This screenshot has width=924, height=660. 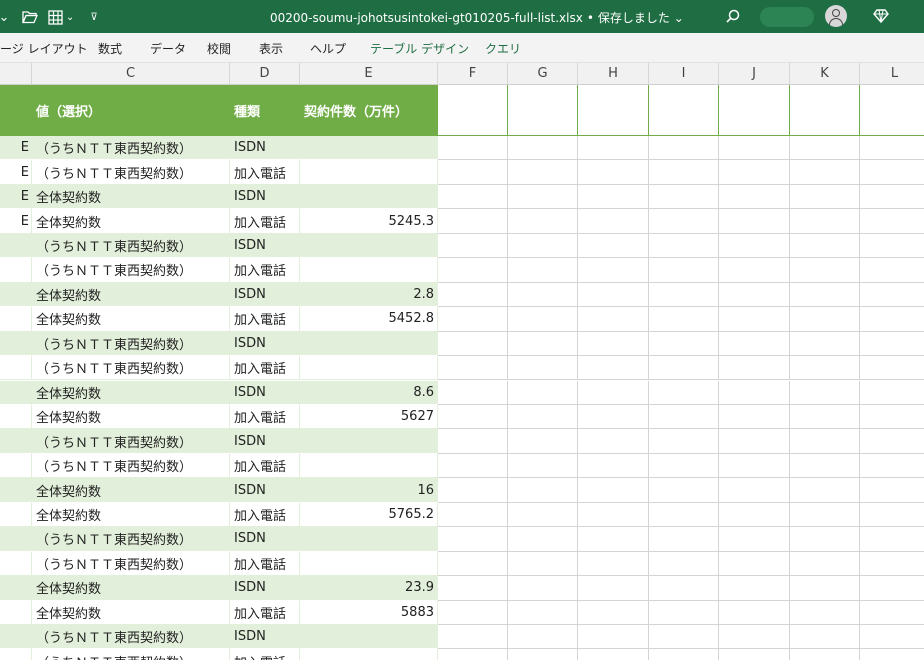 I want to click on tab-page-layout: ージ レイアウト, so click(x=44, y=48).